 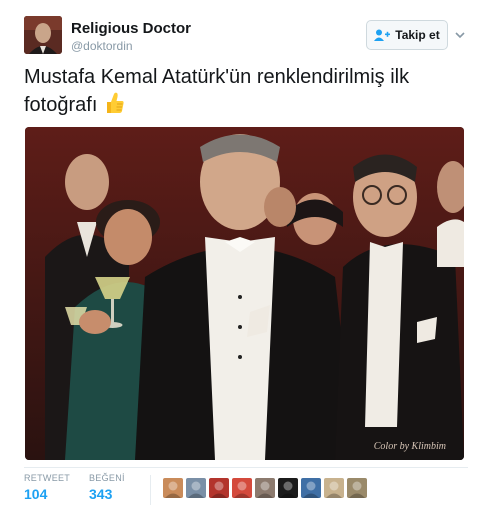 I want to click on stat-separator, so click(x=150, y=490).